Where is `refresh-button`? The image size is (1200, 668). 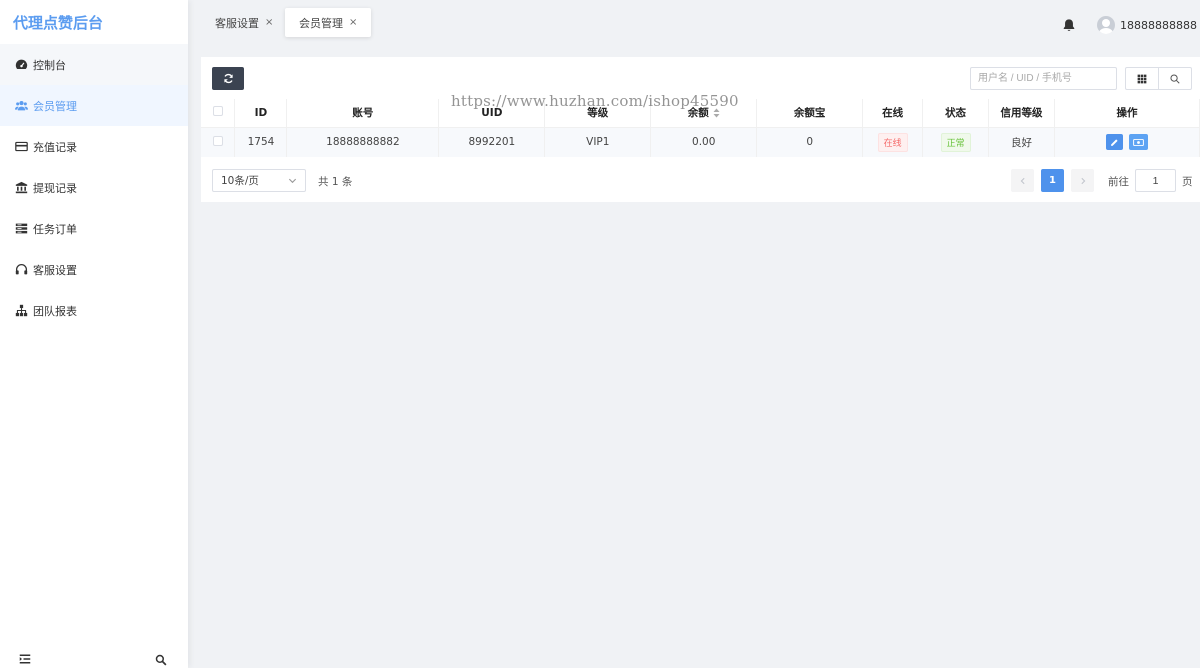 refresh-button is located at coordinates (228, 78).